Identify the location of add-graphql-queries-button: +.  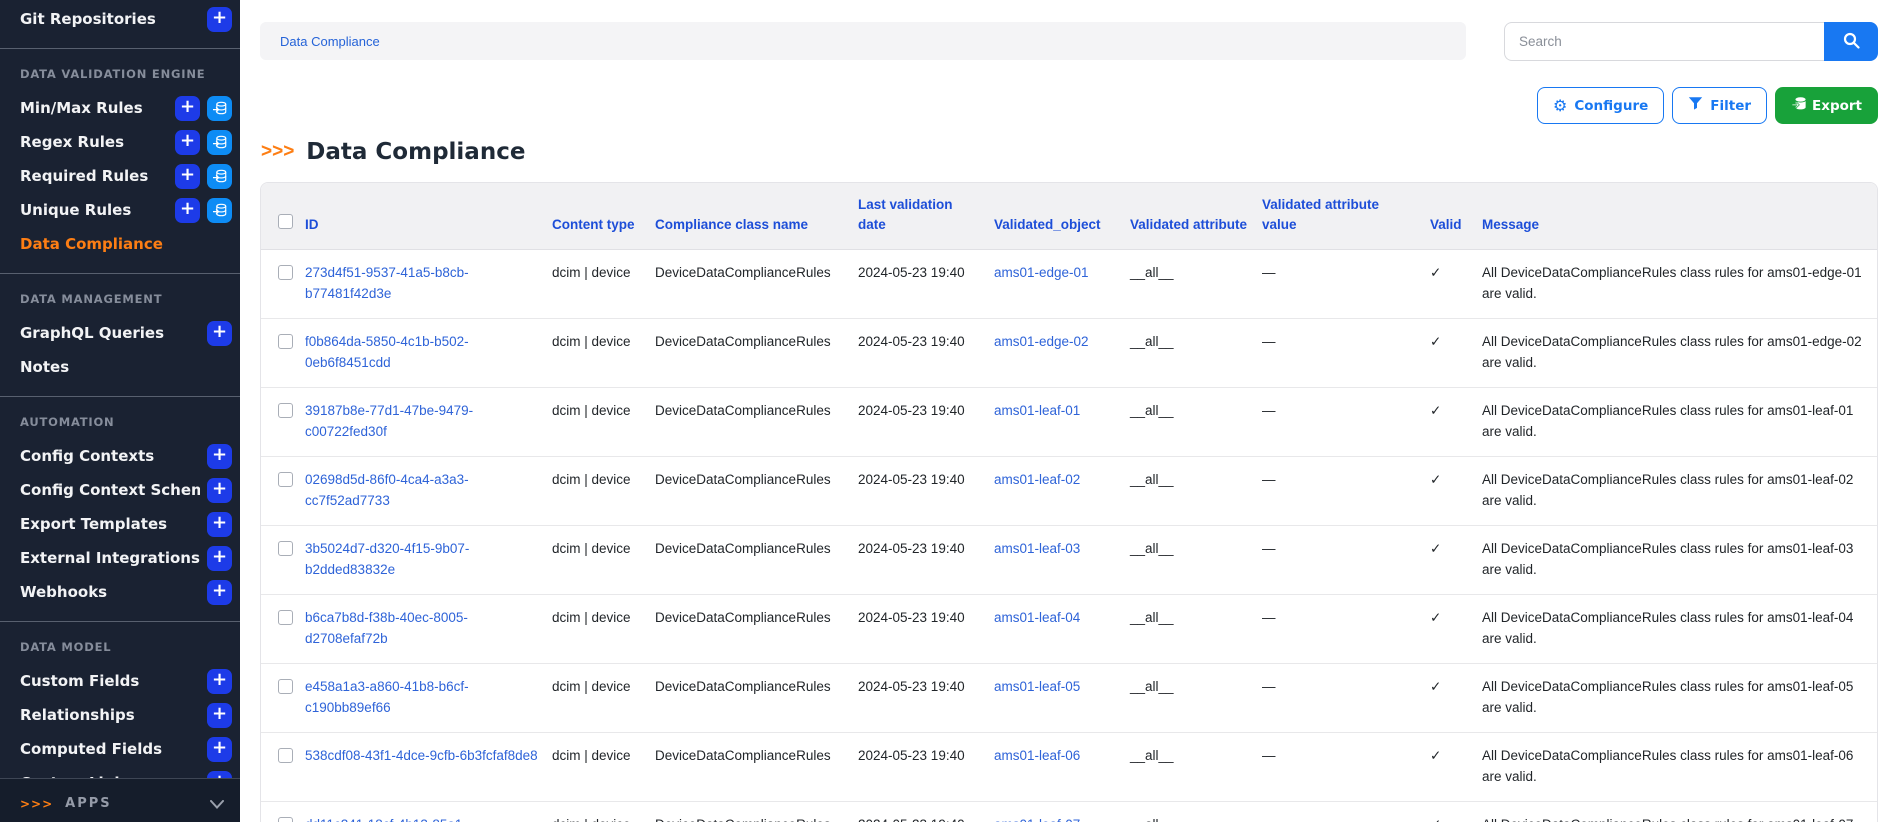
(219, 333).